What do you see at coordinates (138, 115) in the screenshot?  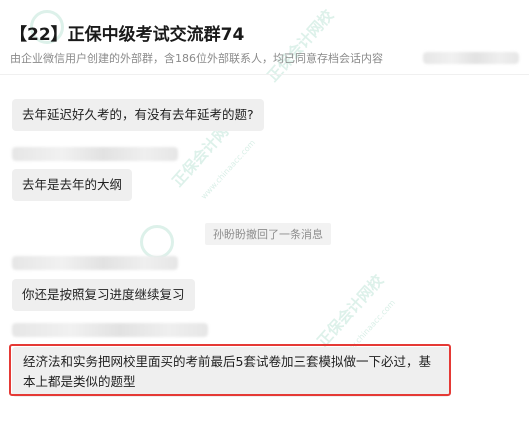 I see `message-bubble: 去年延迟好久考的，有没有去年延考的题?` at bounding box center [138, 115].